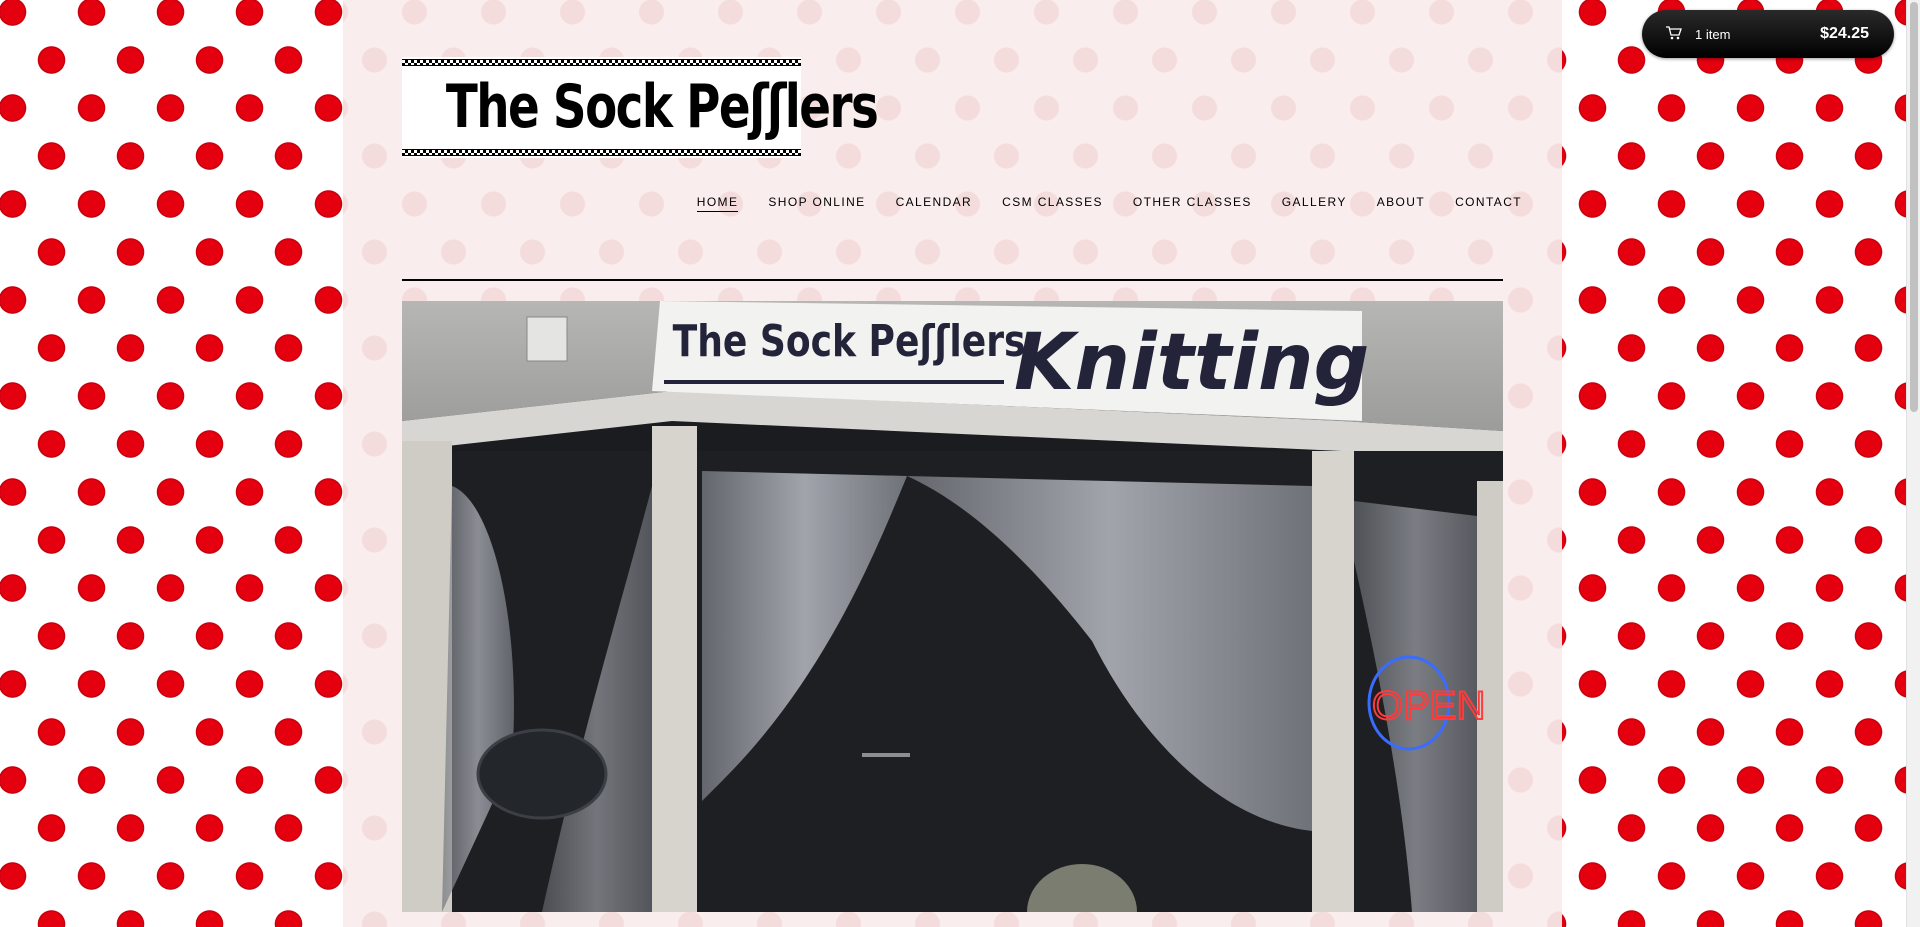  What do you see at coordinates (601, 62) in the screenshot?
I see `logo-checker-top` at bounding box center [601, 62].